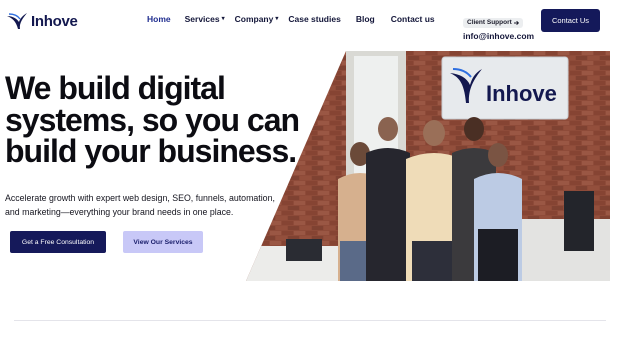  I want to click on nav-services: Services ▾, so click(205, 19).